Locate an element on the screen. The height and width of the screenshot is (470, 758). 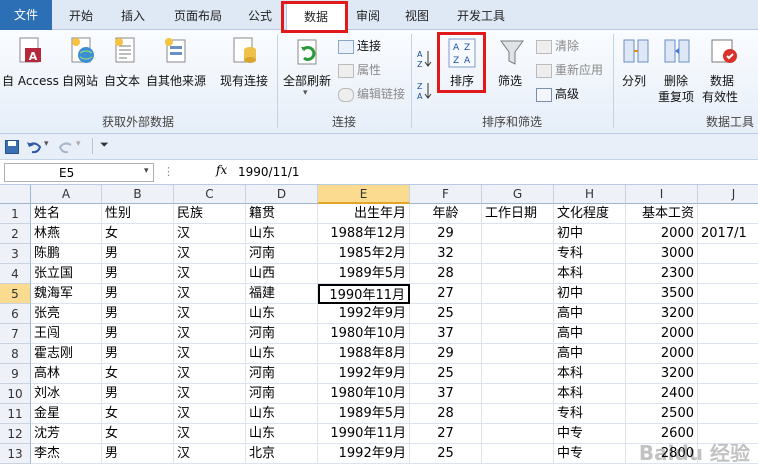
tab-insert: 插入 is located at coordinates (133, 16).